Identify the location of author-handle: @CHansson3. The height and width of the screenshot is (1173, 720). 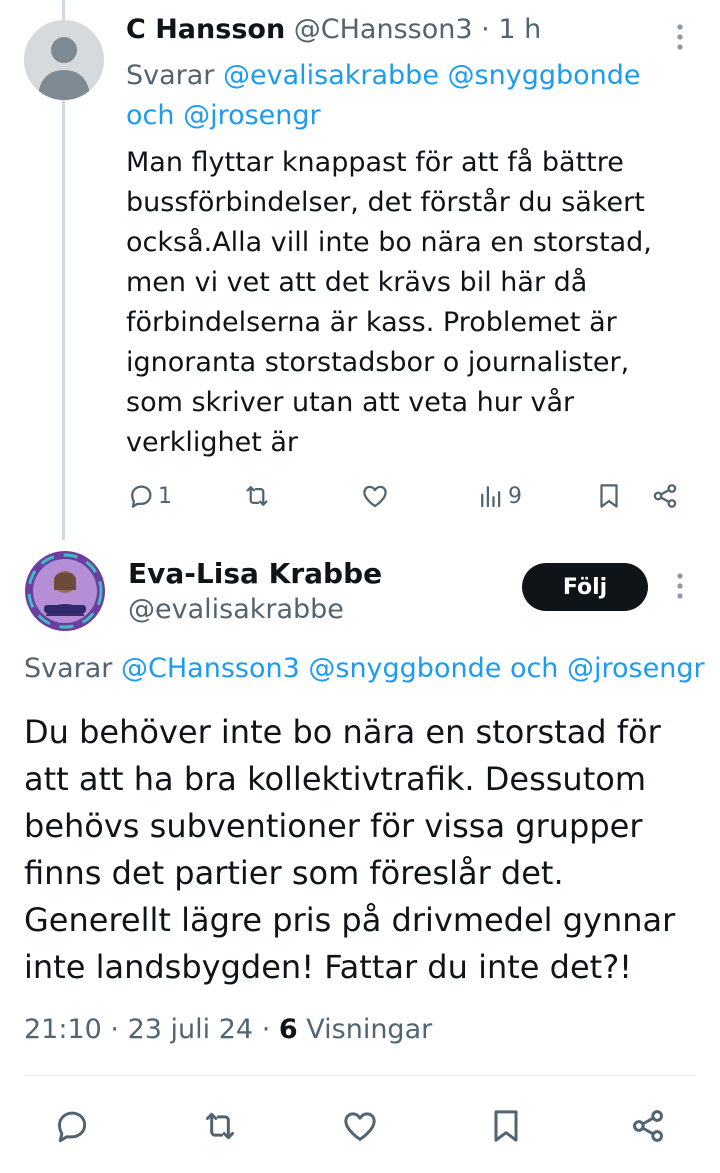
(383, 29).